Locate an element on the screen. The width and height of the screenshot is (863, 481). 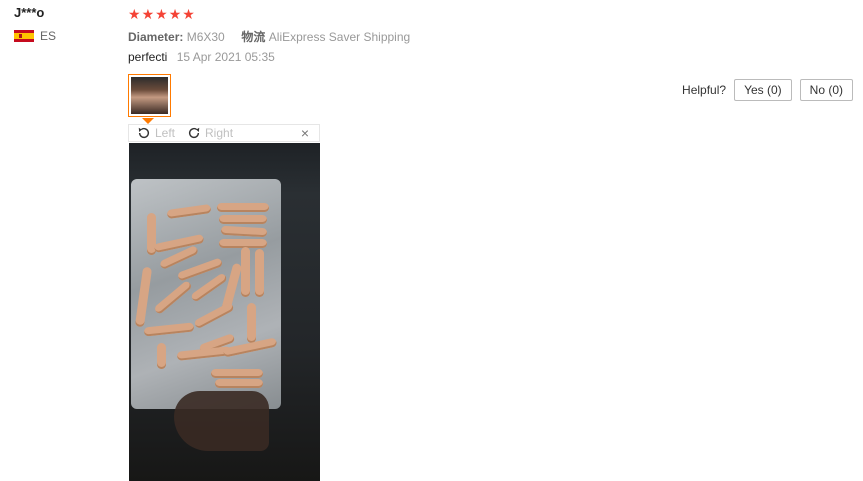
review-photo-thumbnail is located at coordinates (149, 95).